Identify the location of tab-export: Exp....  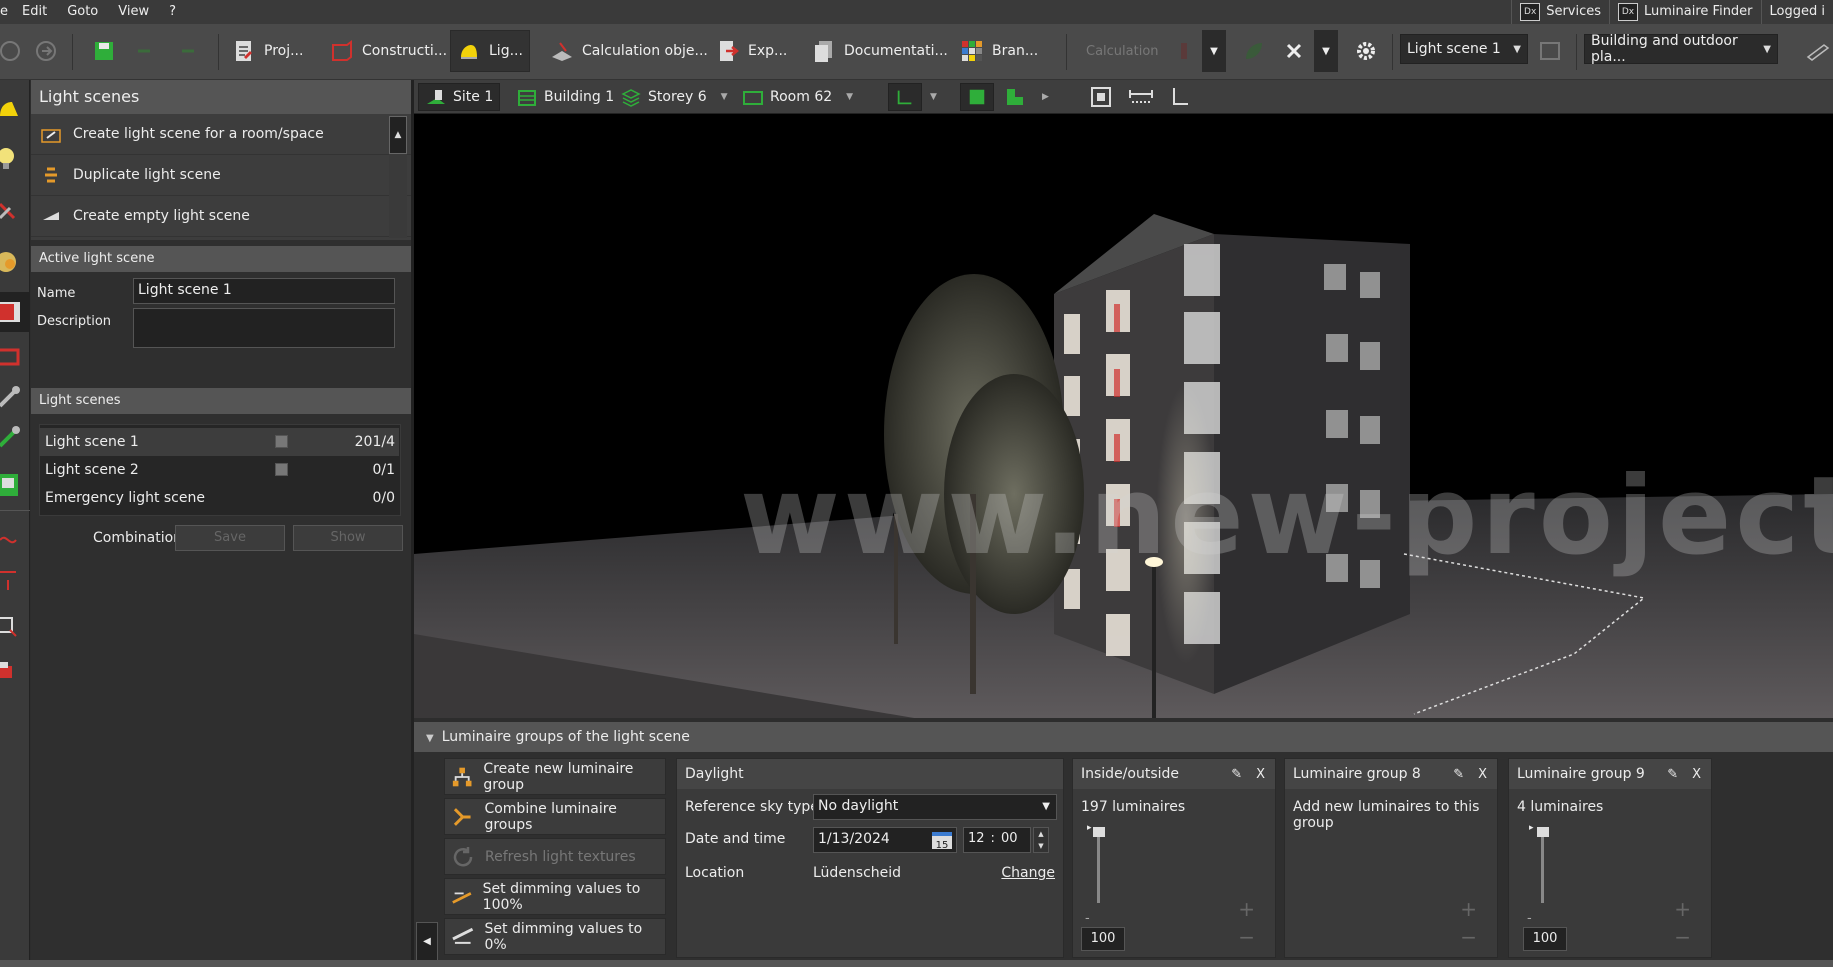
(751, 51).